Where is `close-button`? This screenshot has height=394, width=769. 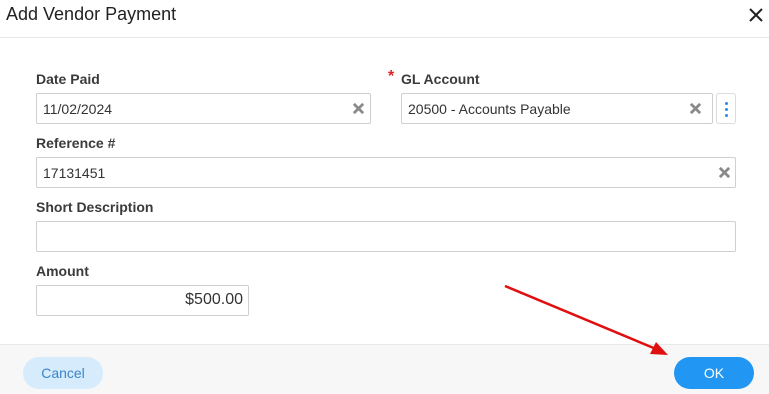
close-button is located at coordinates (756, 15).